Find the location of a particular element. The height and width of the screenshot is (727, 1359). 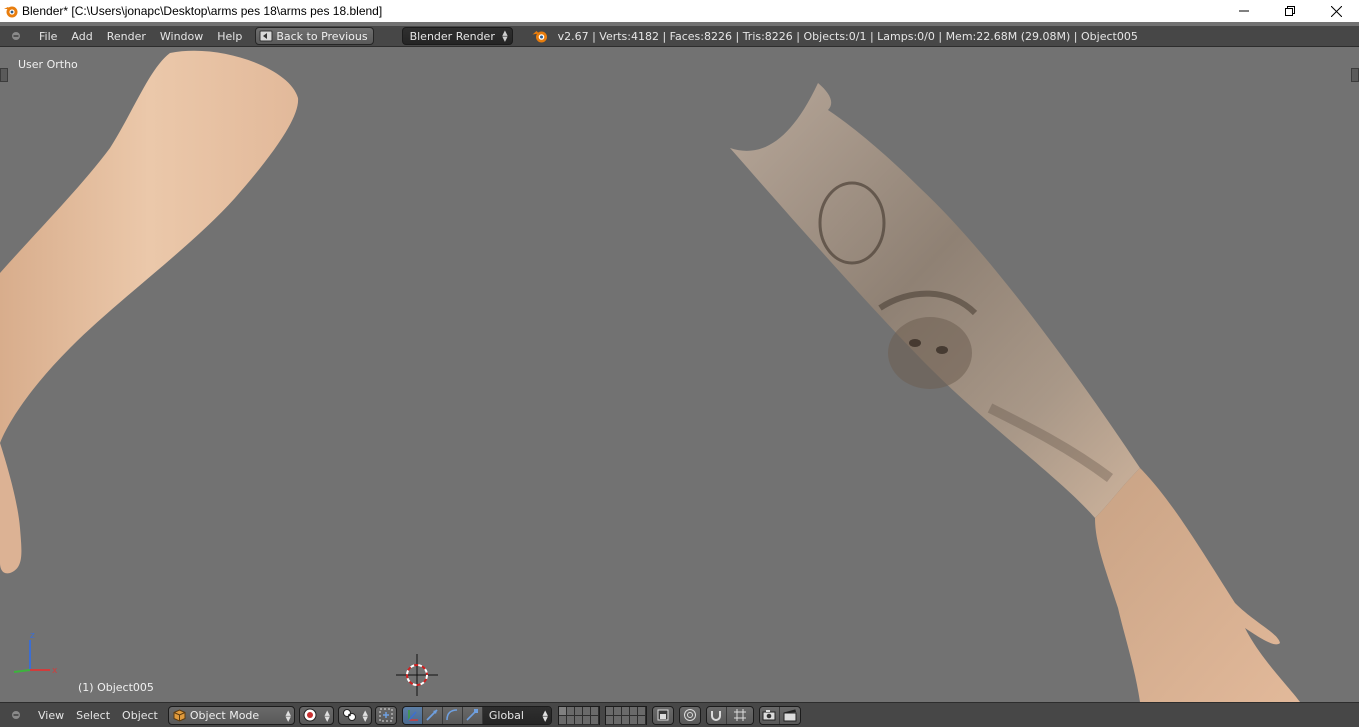

transform-orientation-select: Global ▲ ▼ is located at coordinates (516, 715).